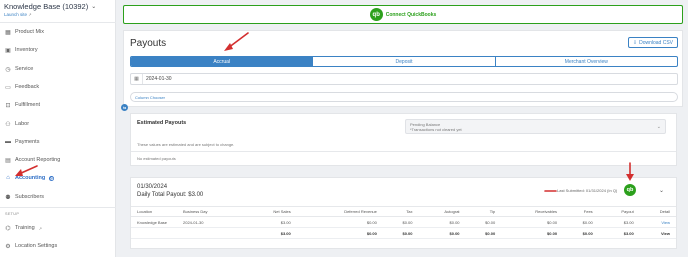 This screenshot has width=688, height=257. What do you see at coordinates (8, 124) in the screenshot?
I see `person-icon: ⚇` at bounding box center [8, 124].